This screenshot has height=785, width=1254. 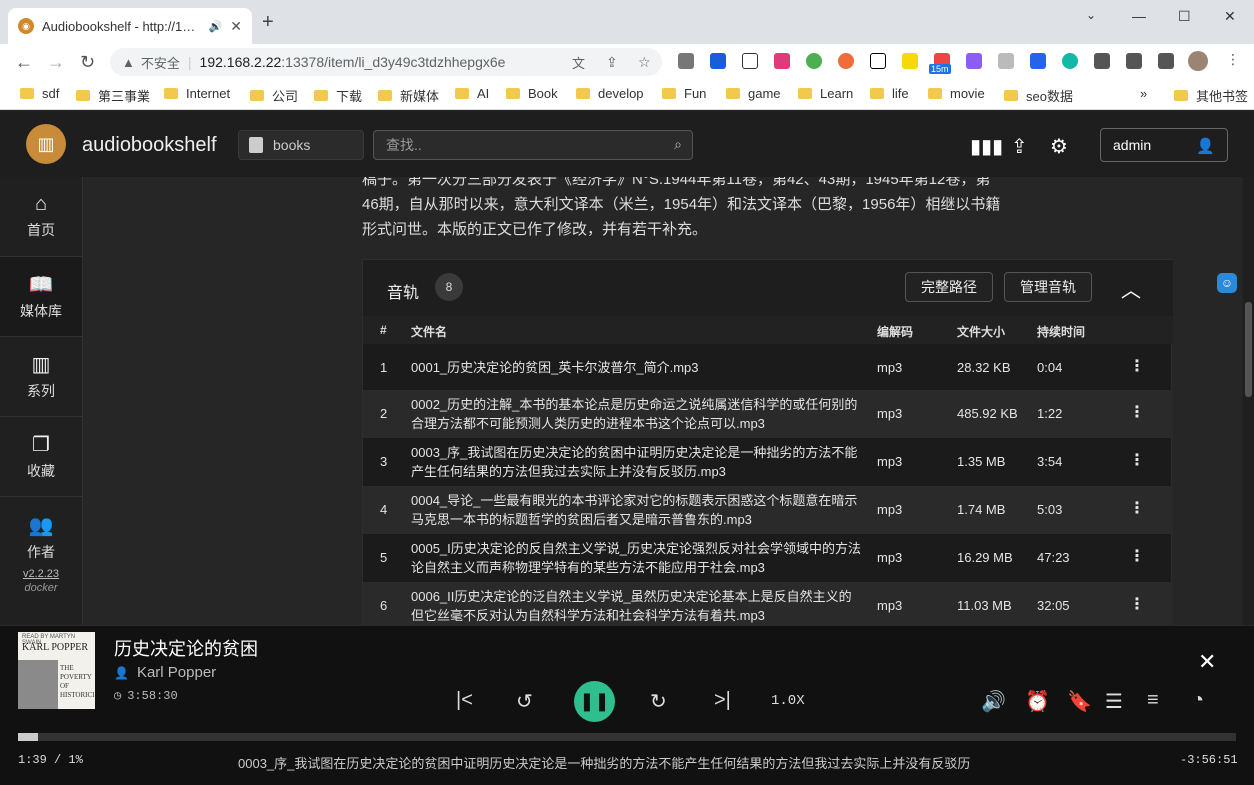 What do you see at coordinates (41, 537) in the screenshot?
I see `sidebar-item-authors: 👥 作者` at bounding box center [41, 537].